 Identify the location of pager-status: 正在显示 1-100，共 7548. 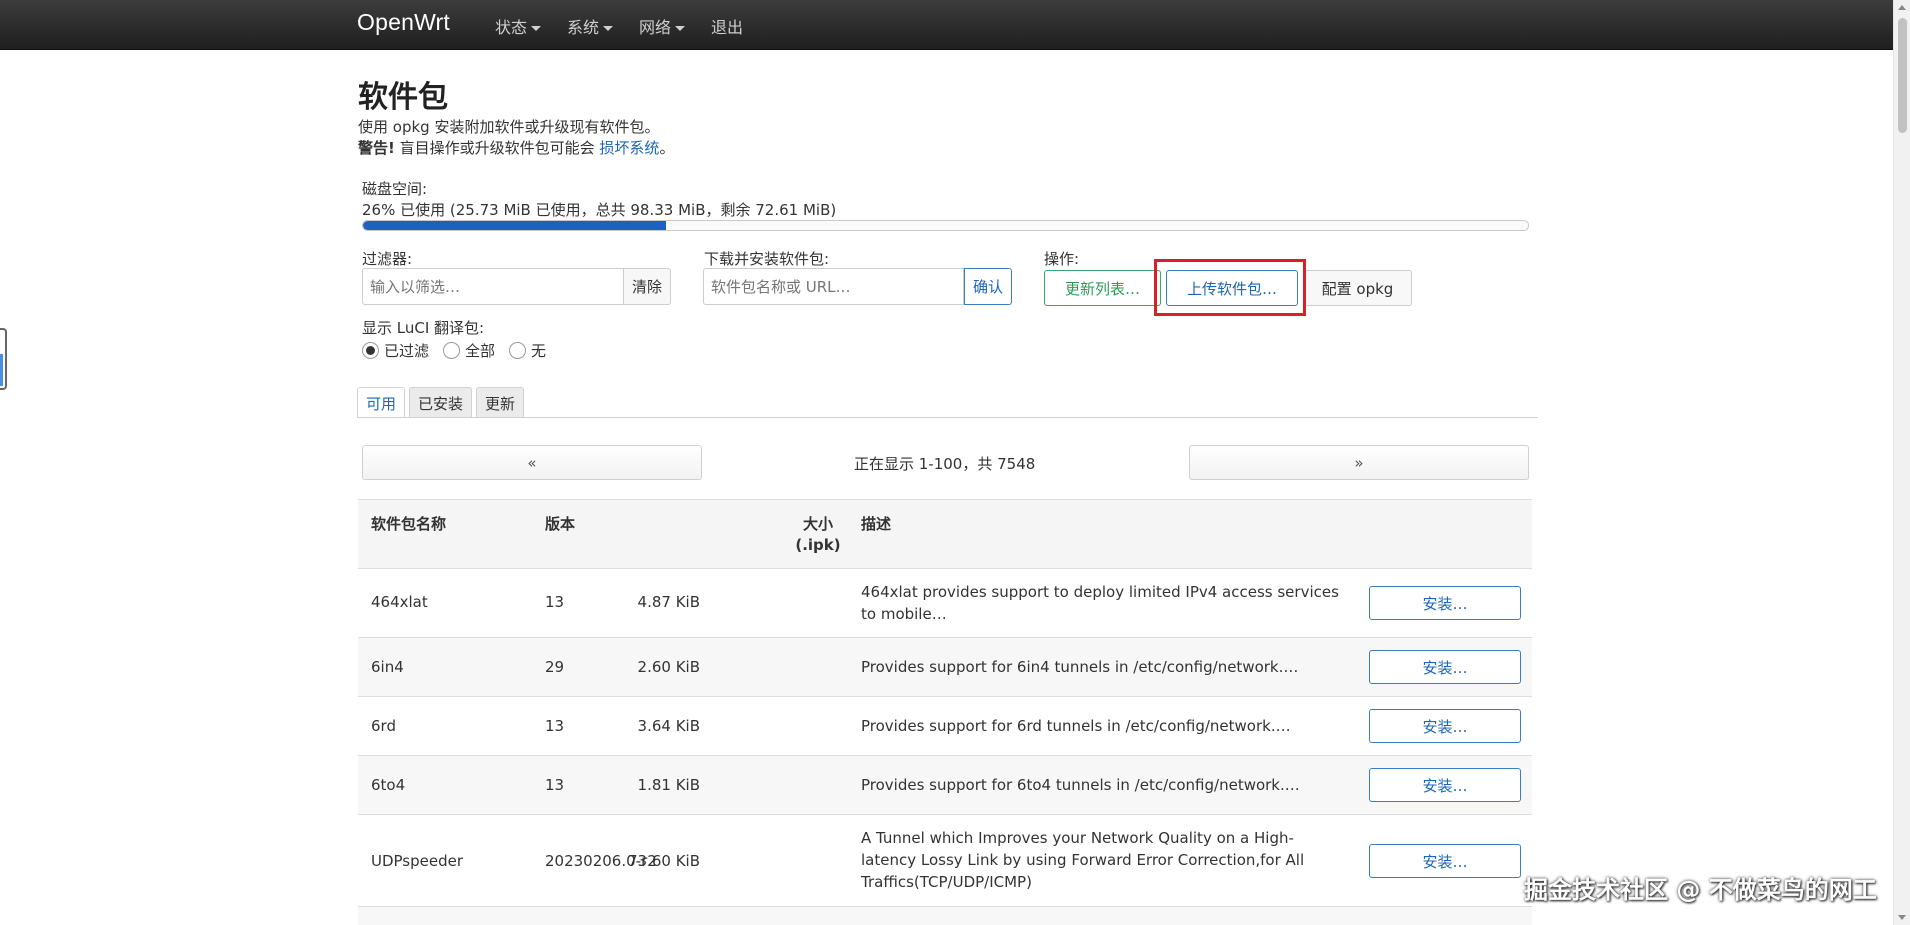
(945, 464).